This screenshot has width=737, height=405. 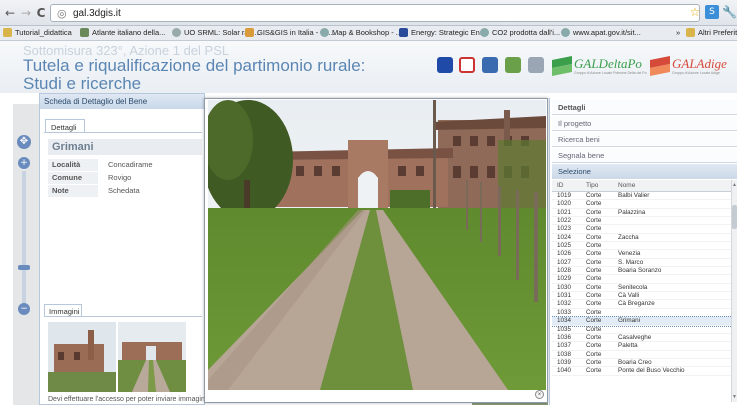 I want to click on bookmark-icon, so click(x=249, y=32).